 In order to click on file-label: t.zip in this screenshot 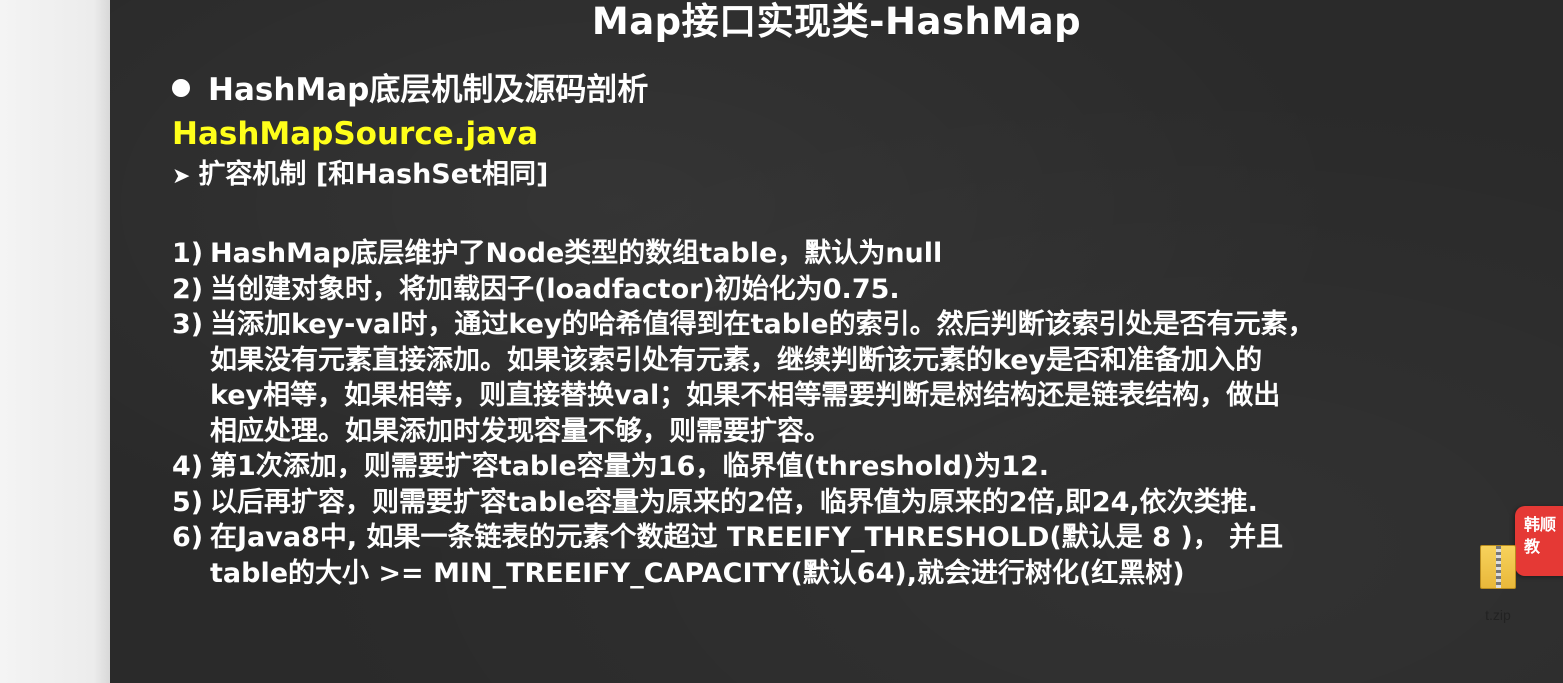, I will do `click(1498, 615)`.